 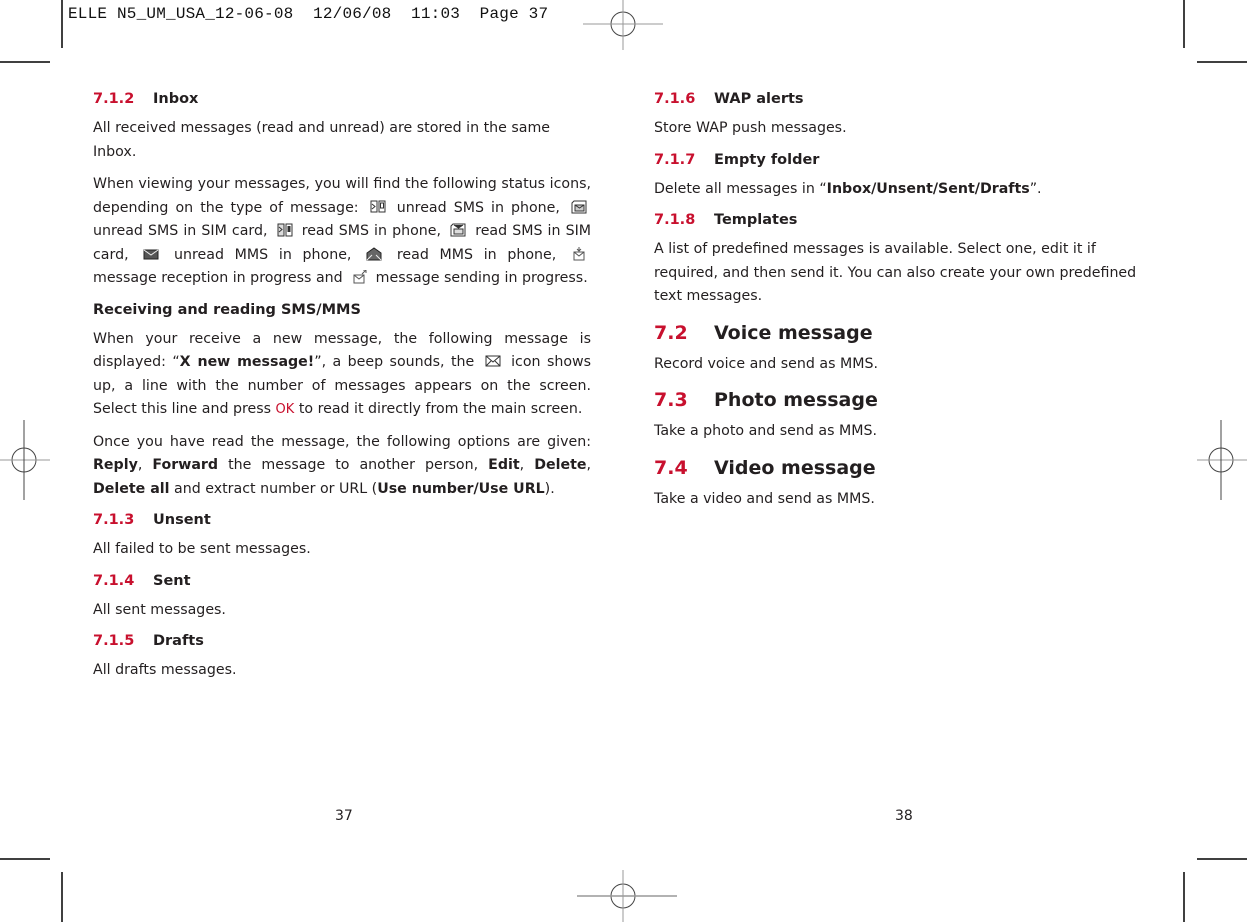 I want to click on section-number: 7.1.5, so click(x=114, y=641).